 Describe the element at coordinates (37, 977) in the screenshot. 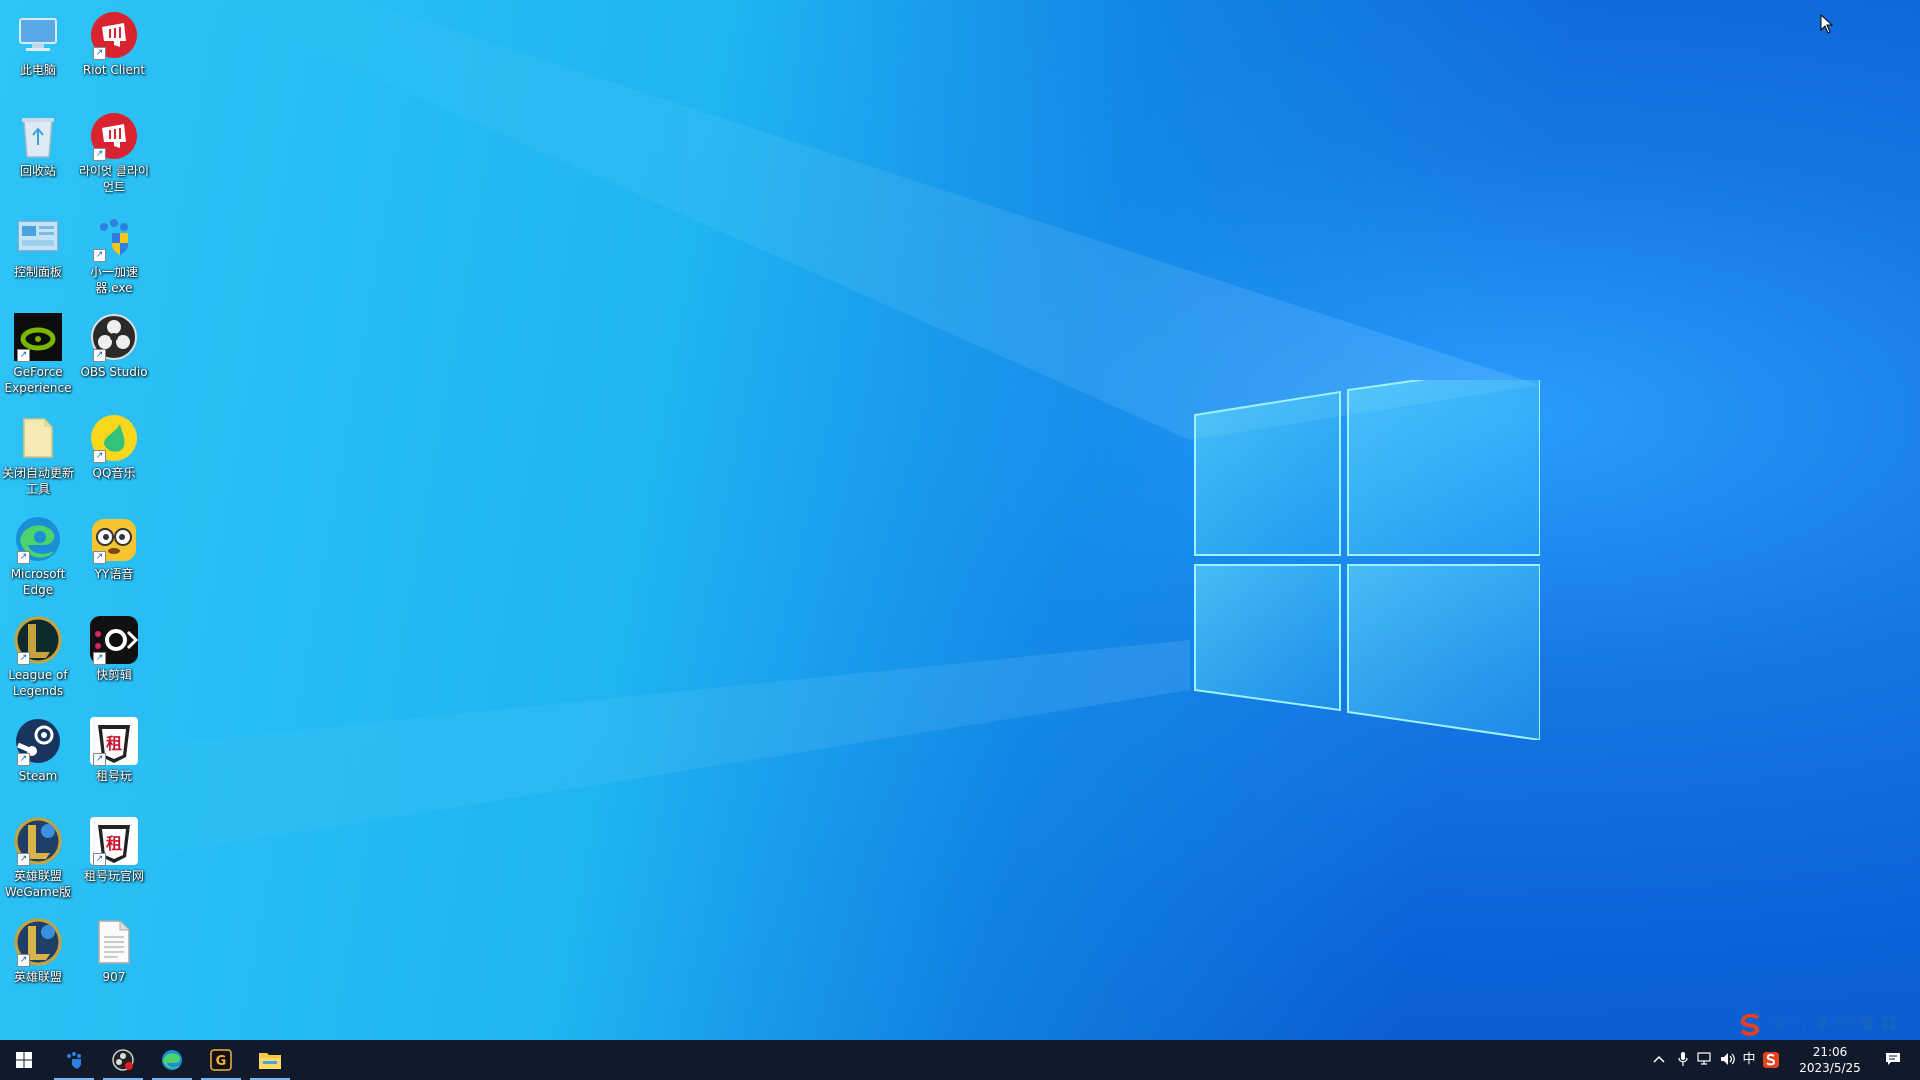

I see `desktop-icon-label: 英雄联盟` at that location.